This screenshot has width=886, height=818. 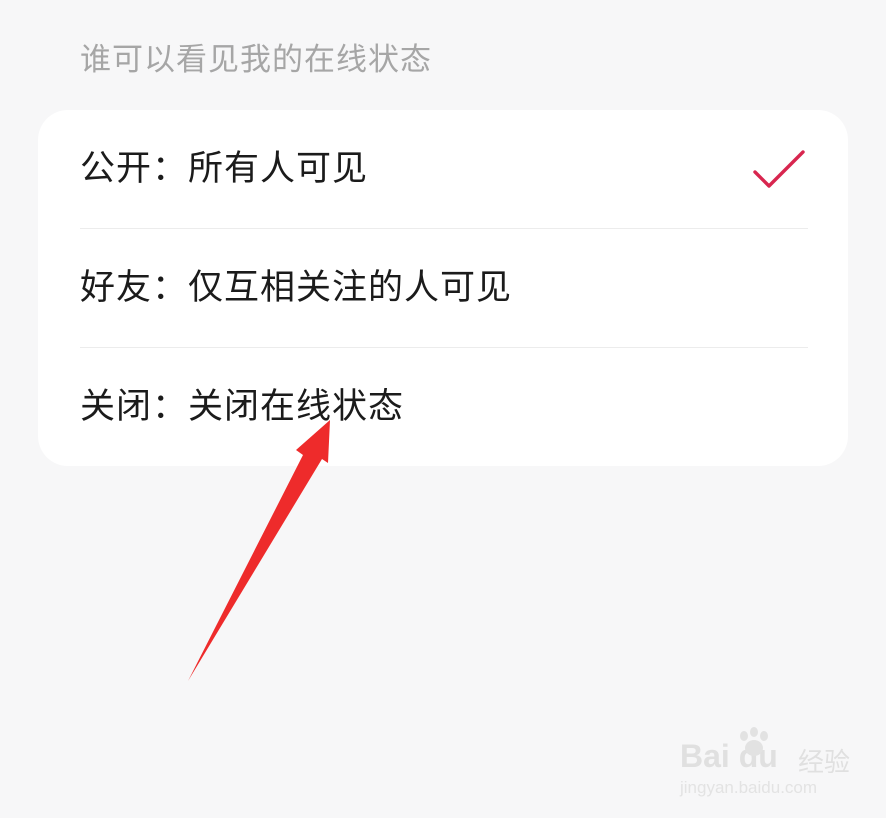 What do you see at coordinates (775, 767) in the screenshot?
I see `baidu-jingyan-watermark: Bai du 经验 jingyan.baidu.com` at bounding box center [775, 767].